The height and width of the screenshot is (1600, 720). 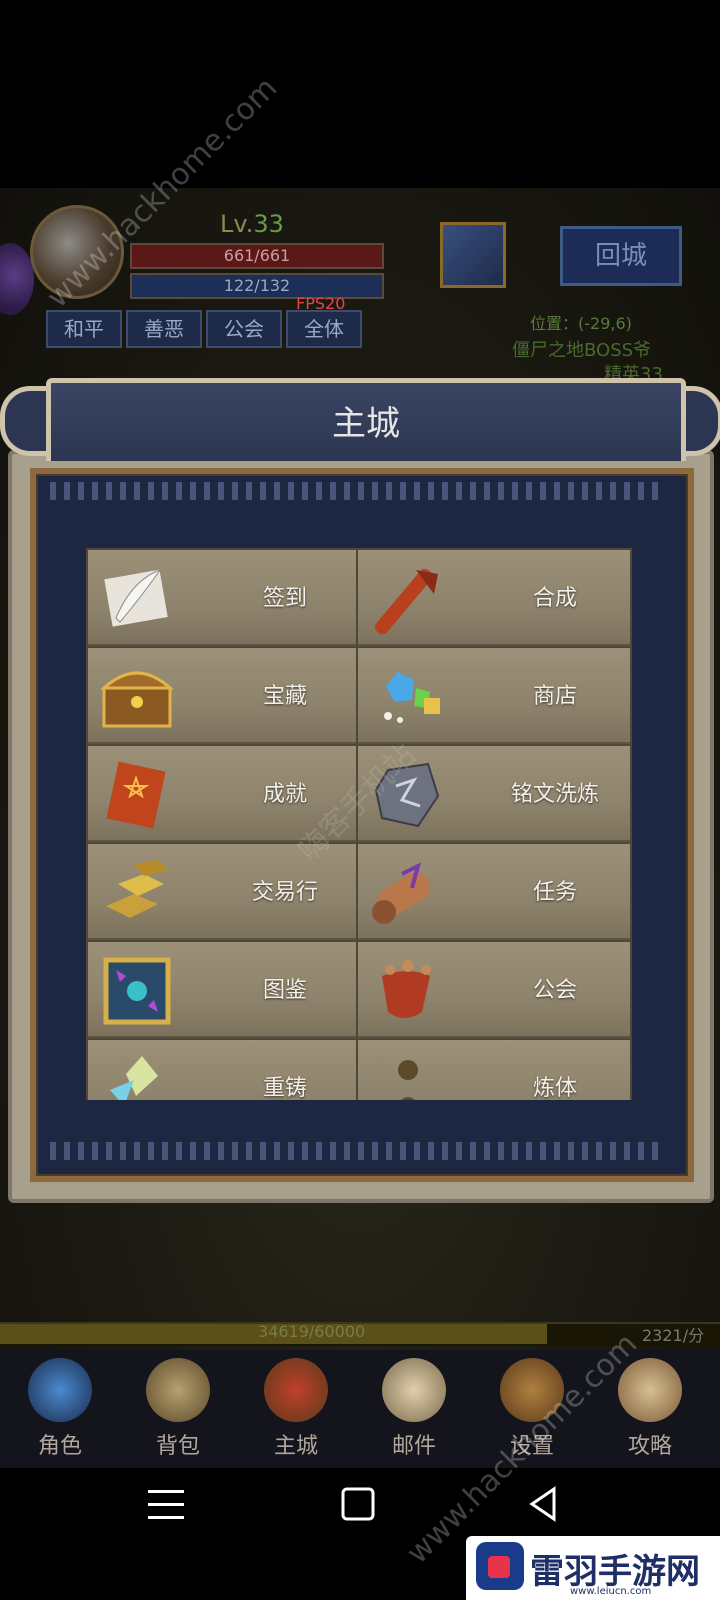 What do you see at coordinates (543, 1504) in the screenshot?
I see `back-icon` at bounding box center [543, 1504].